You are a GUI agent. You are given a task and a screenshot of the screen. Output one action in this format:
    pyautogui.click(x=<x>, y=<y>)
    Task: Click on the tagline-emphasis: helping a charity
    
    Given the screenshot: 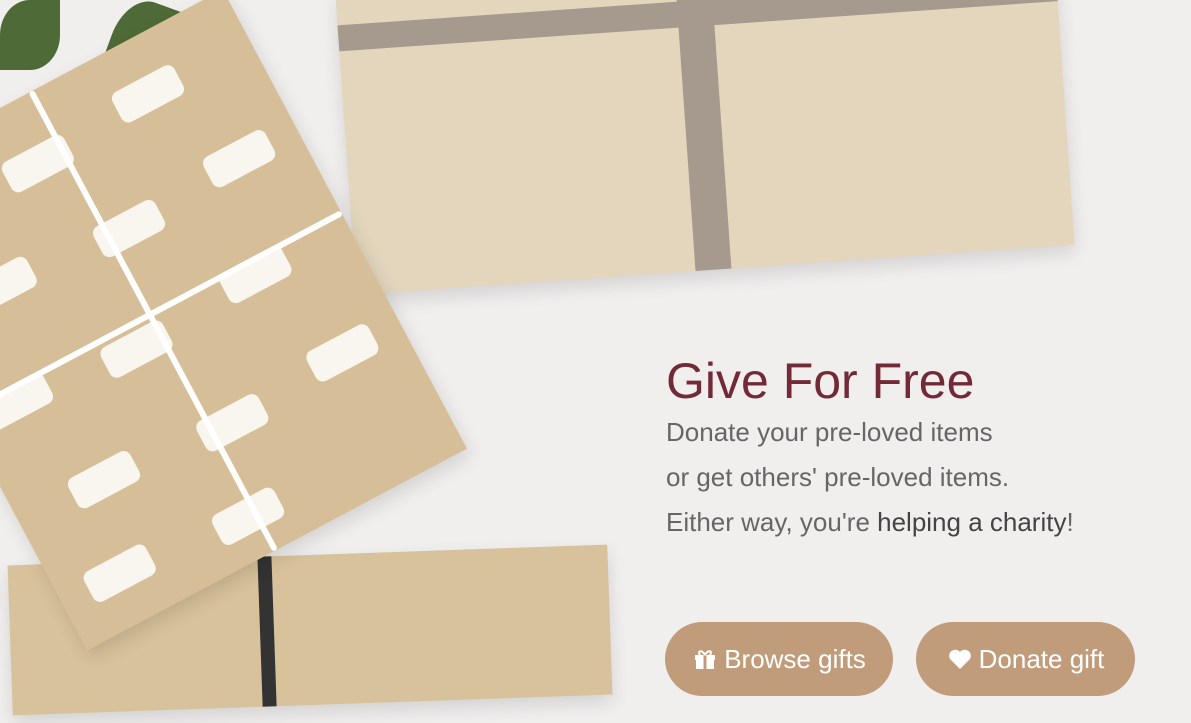 What is the action you would take?
    pyautogui.click(x=972, y=522)
    